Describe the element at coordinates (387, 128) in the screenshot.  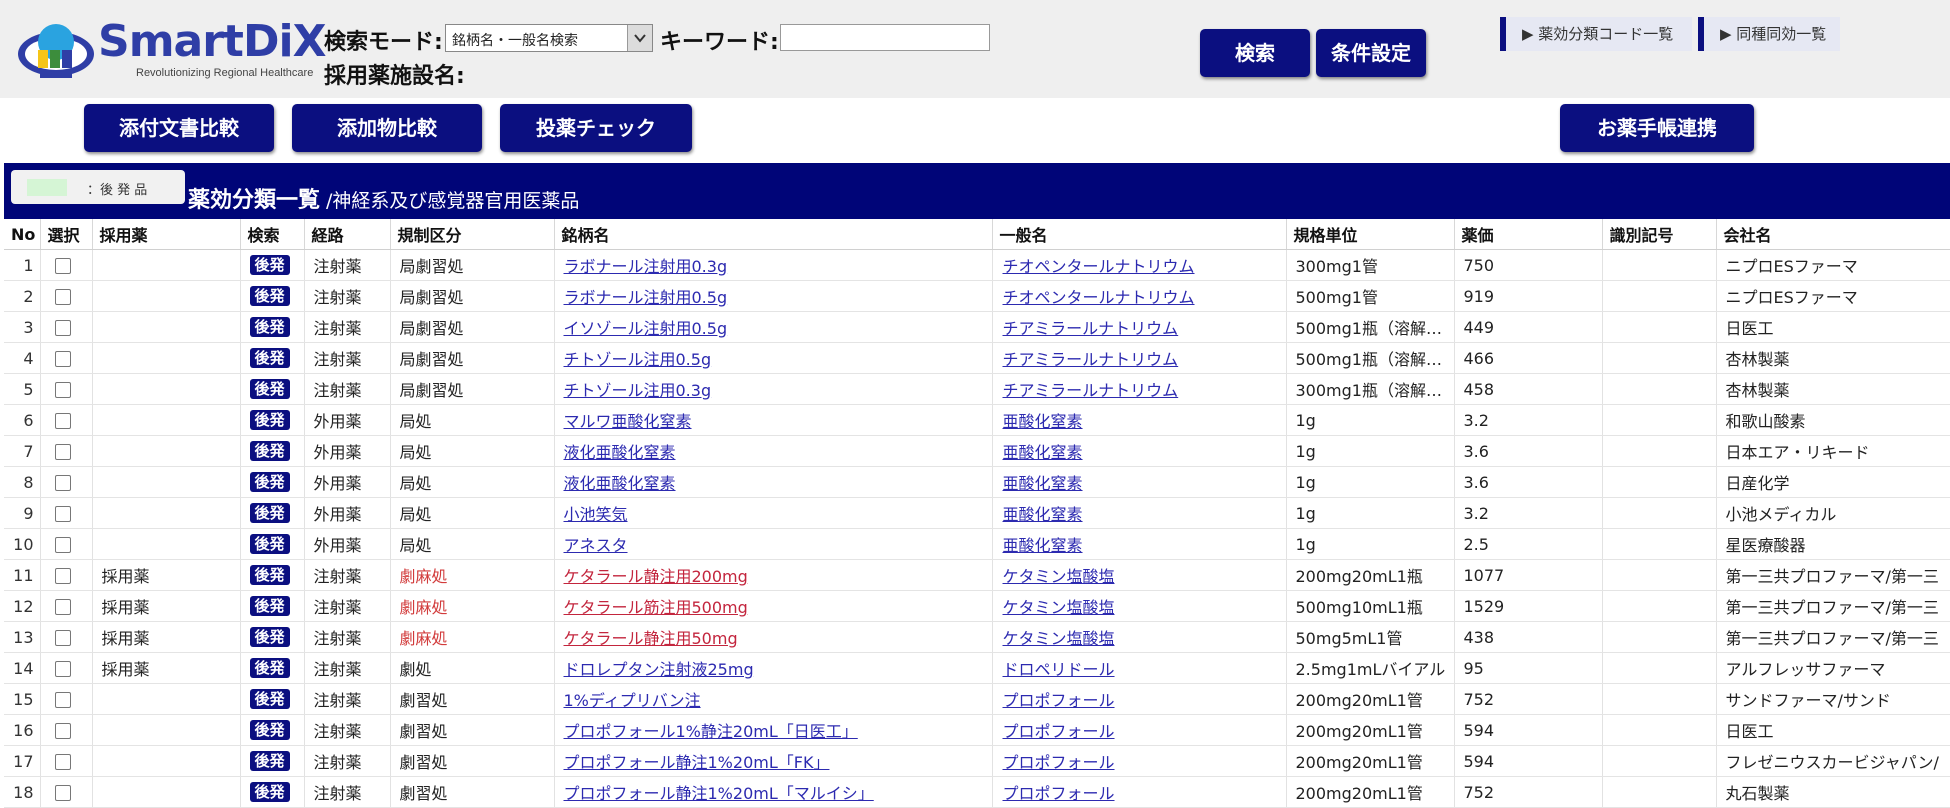
I see `compare-additives-button: 添加物比較` at that location.